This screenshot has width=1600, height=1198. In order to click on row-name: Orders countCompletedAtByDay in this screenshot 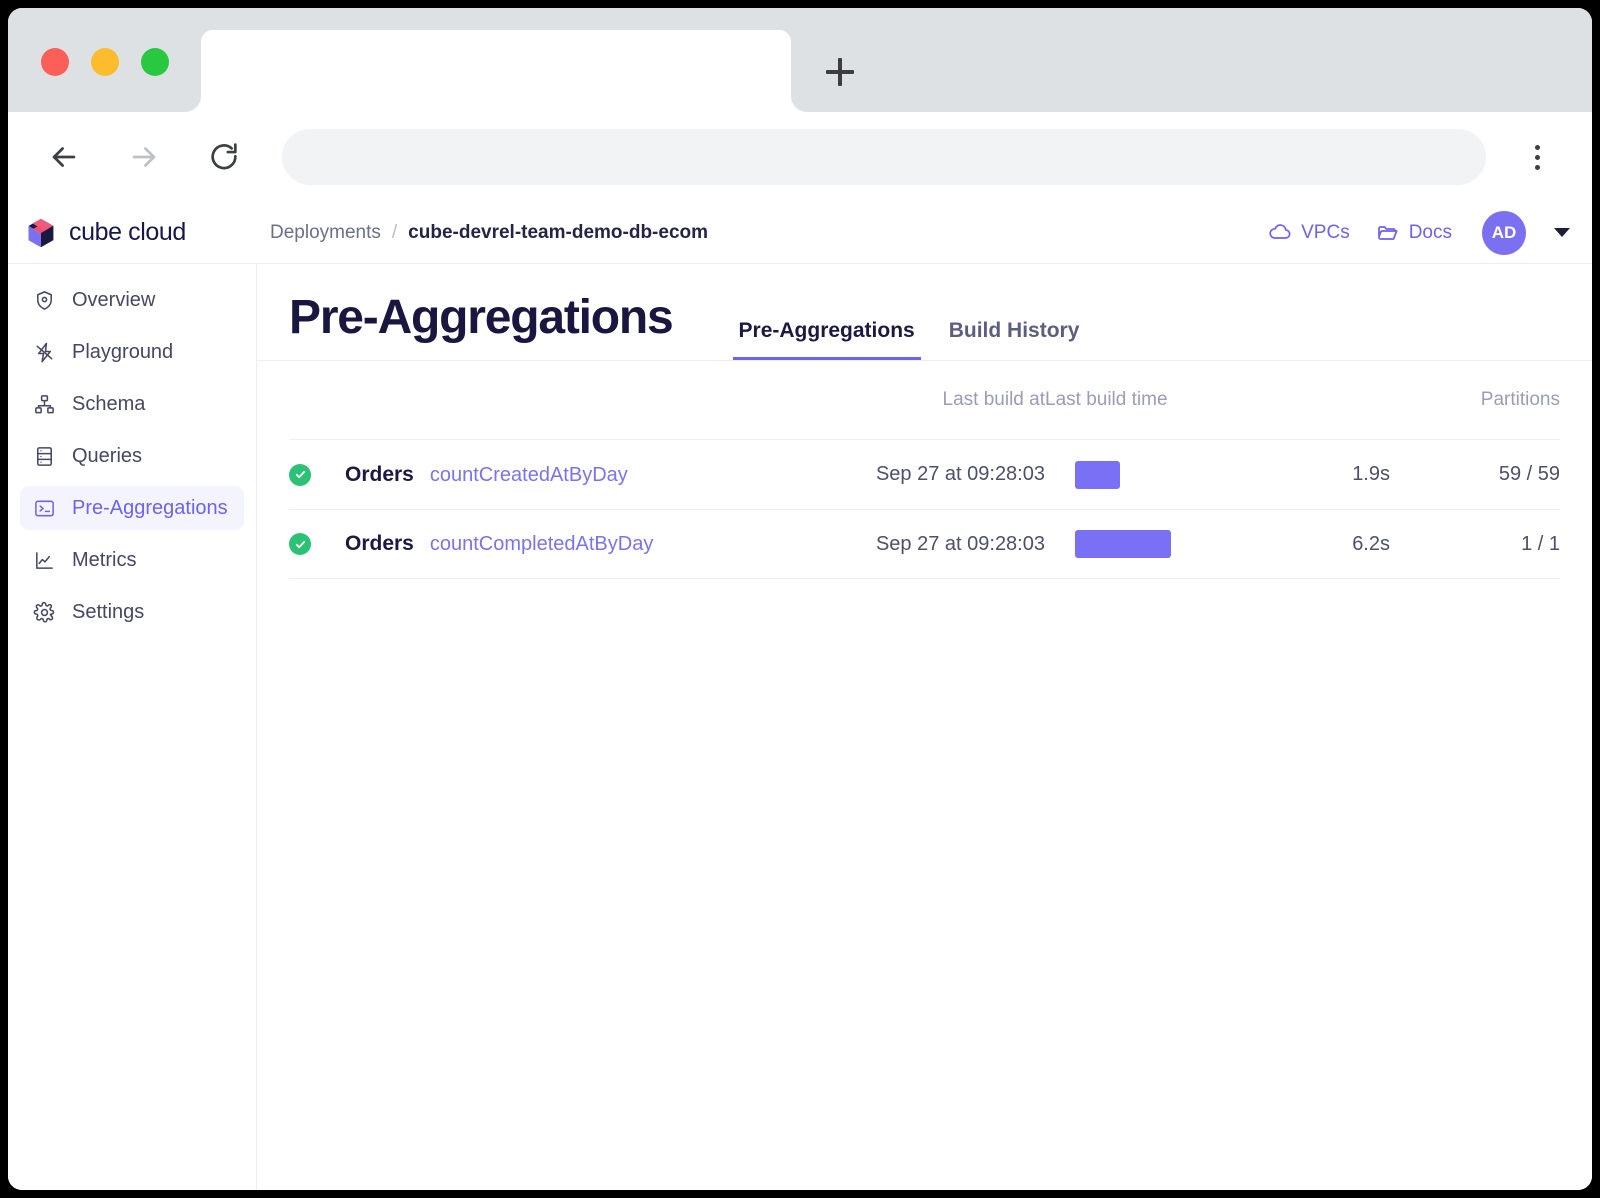, I will do `click(570, 544)`.